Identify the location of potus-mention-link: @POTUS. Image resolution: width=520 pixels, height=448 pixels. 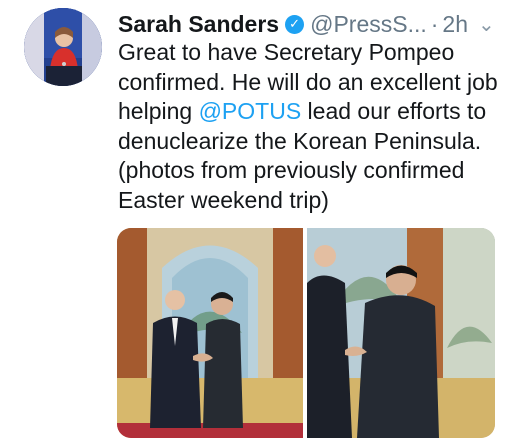
(250, 111).